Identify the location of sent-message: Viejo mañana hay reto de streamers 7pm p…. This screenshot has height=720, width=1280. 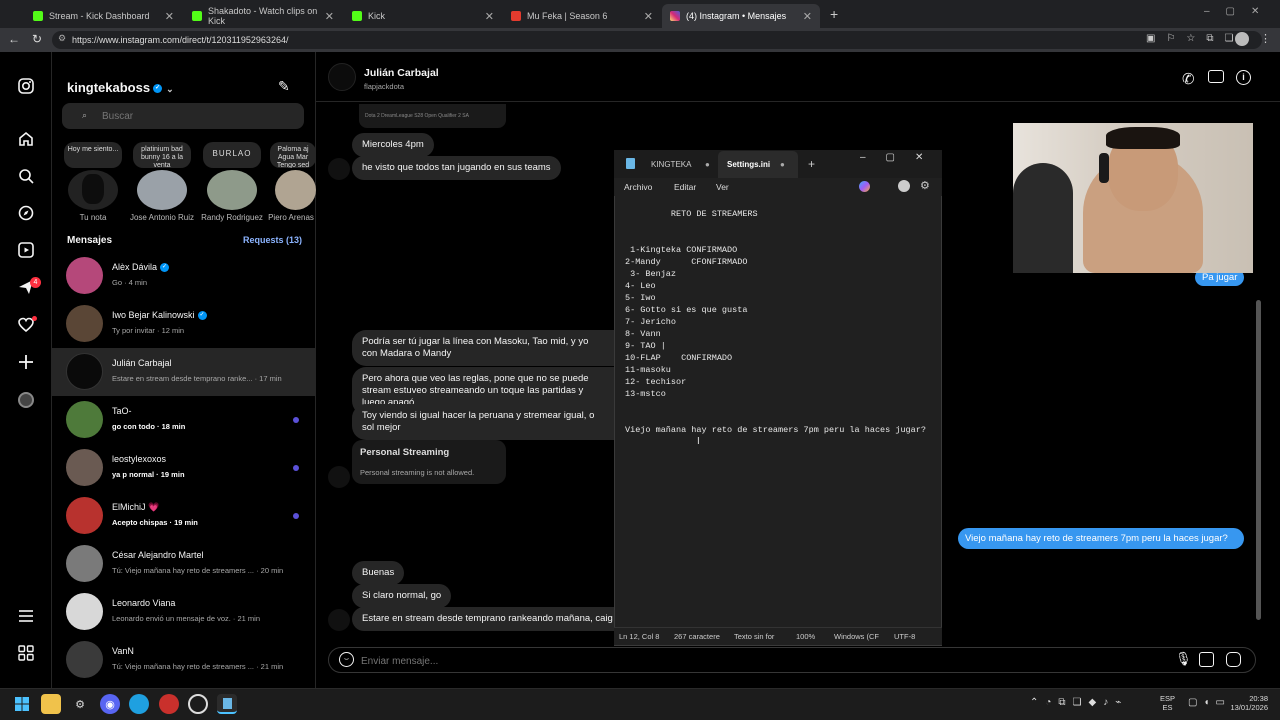
(1101, 538).